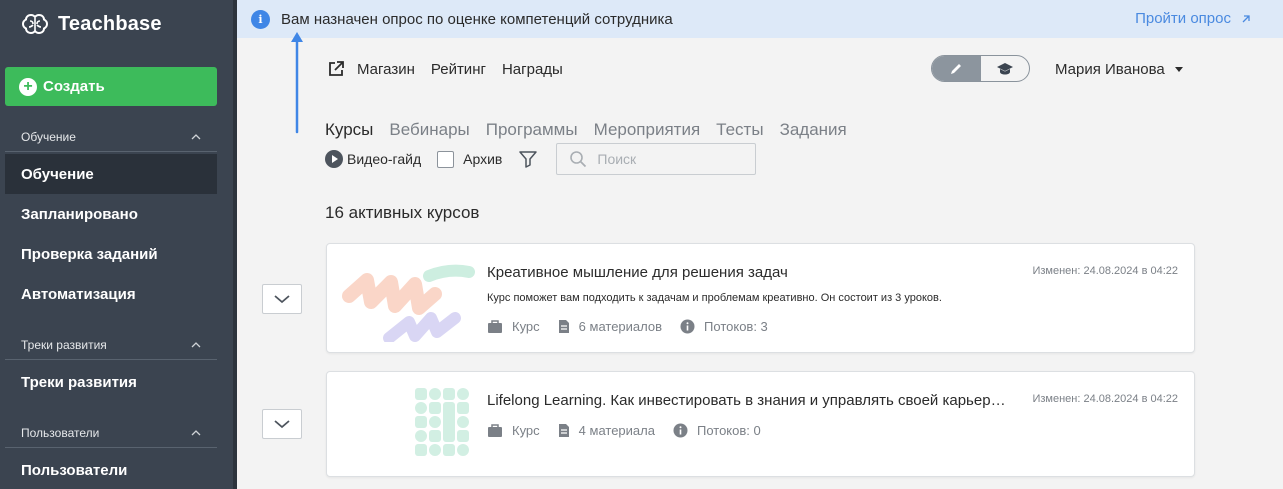 Image resolution: width=1283 pixels, height=489 pixels. I want to click on mode-toggle, so click(980, 68).